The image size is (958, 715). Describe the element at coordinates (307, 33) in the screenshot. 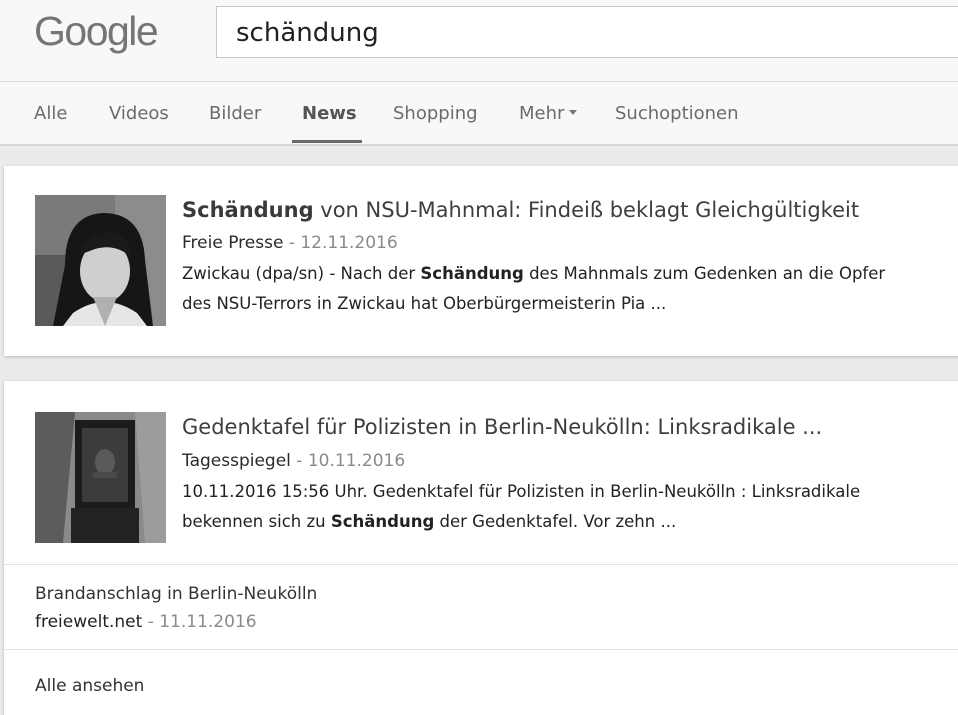

I see `search-input: schändung` at that location.